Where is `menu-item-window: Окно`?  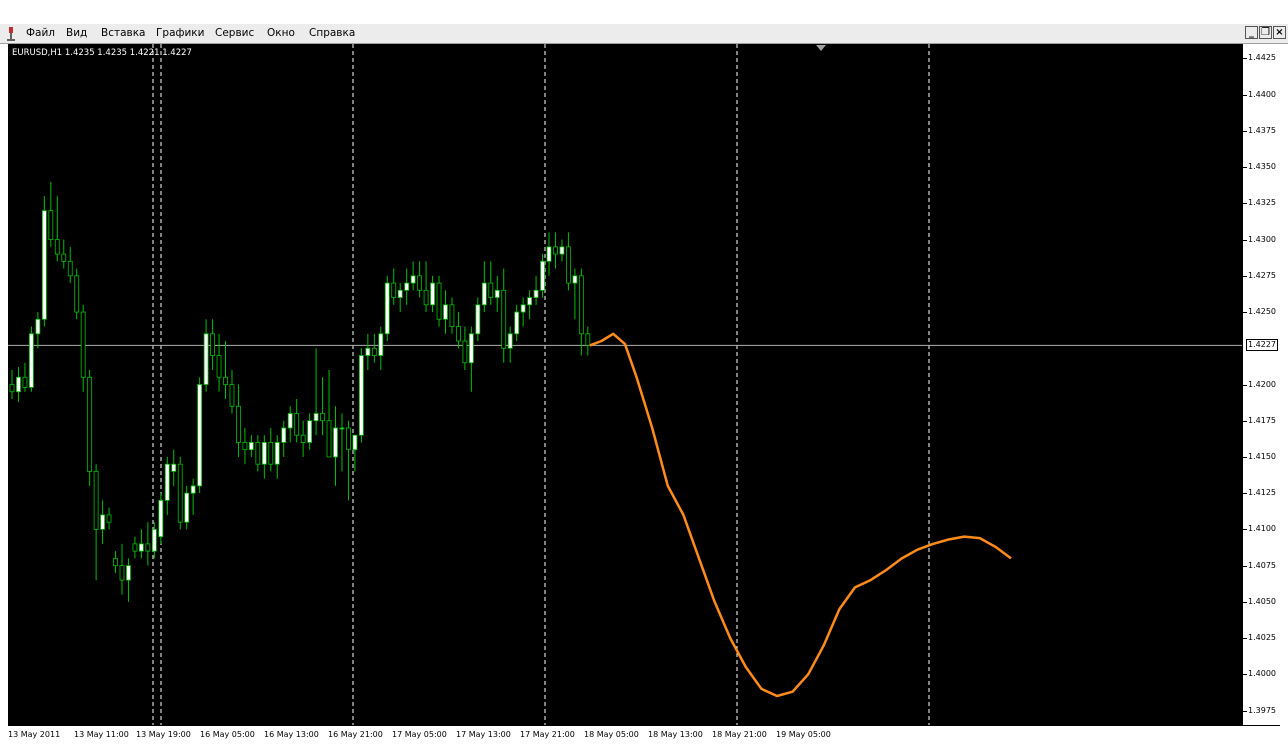
menu-item-window: Окно is located at coordinates (281, 33).